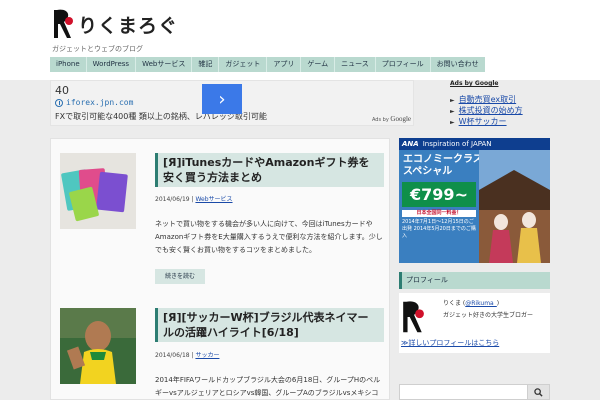  I want to click on banner-price: €799~, so click(439, 194).